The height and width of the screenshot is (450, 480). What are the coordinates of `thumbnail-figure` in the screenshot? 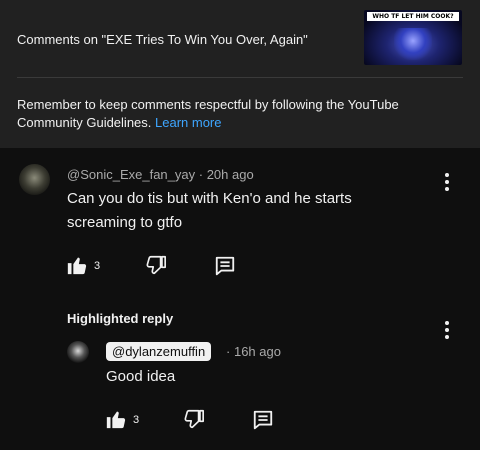 It's located at (413, 44).